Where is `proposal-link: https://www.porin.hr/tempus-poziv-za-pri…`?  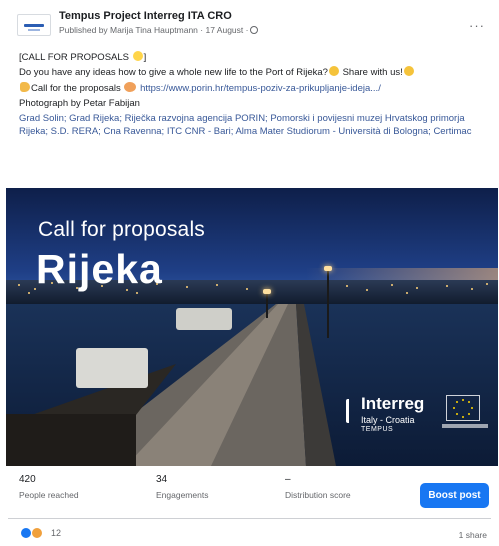
proposal-link: https://www.porin.hr/tempus-poziv-za-pri… is located at coordinates (260, 88).